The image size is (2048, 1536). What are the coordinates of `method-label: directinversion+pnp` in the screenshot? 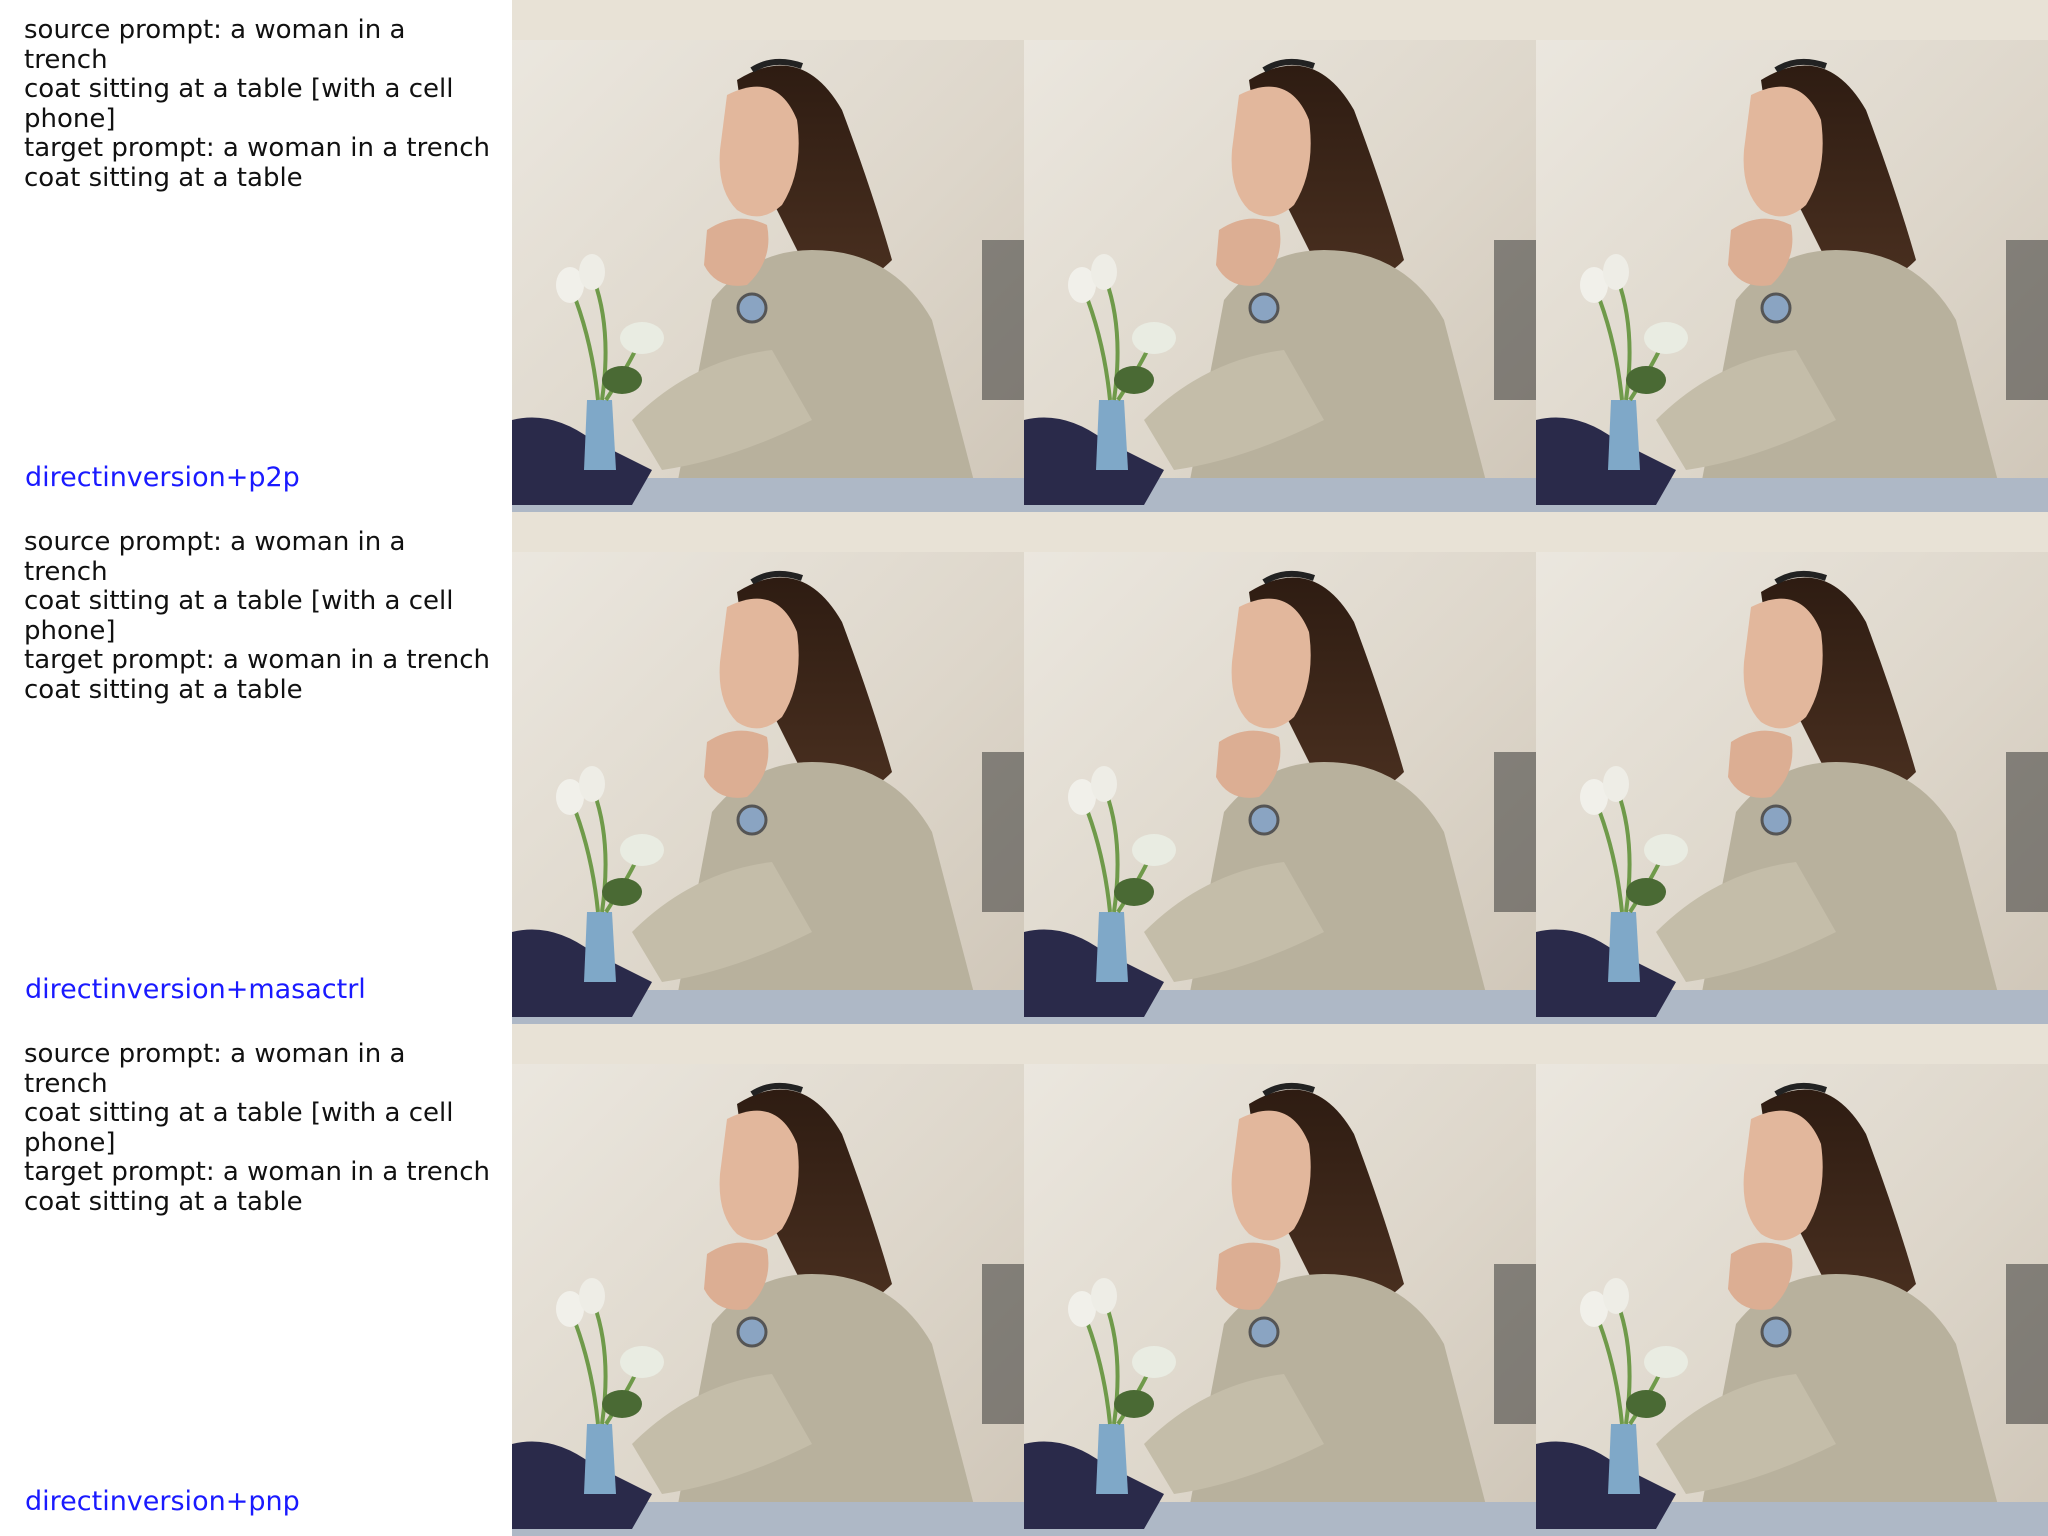 It's located at (162, 1501).